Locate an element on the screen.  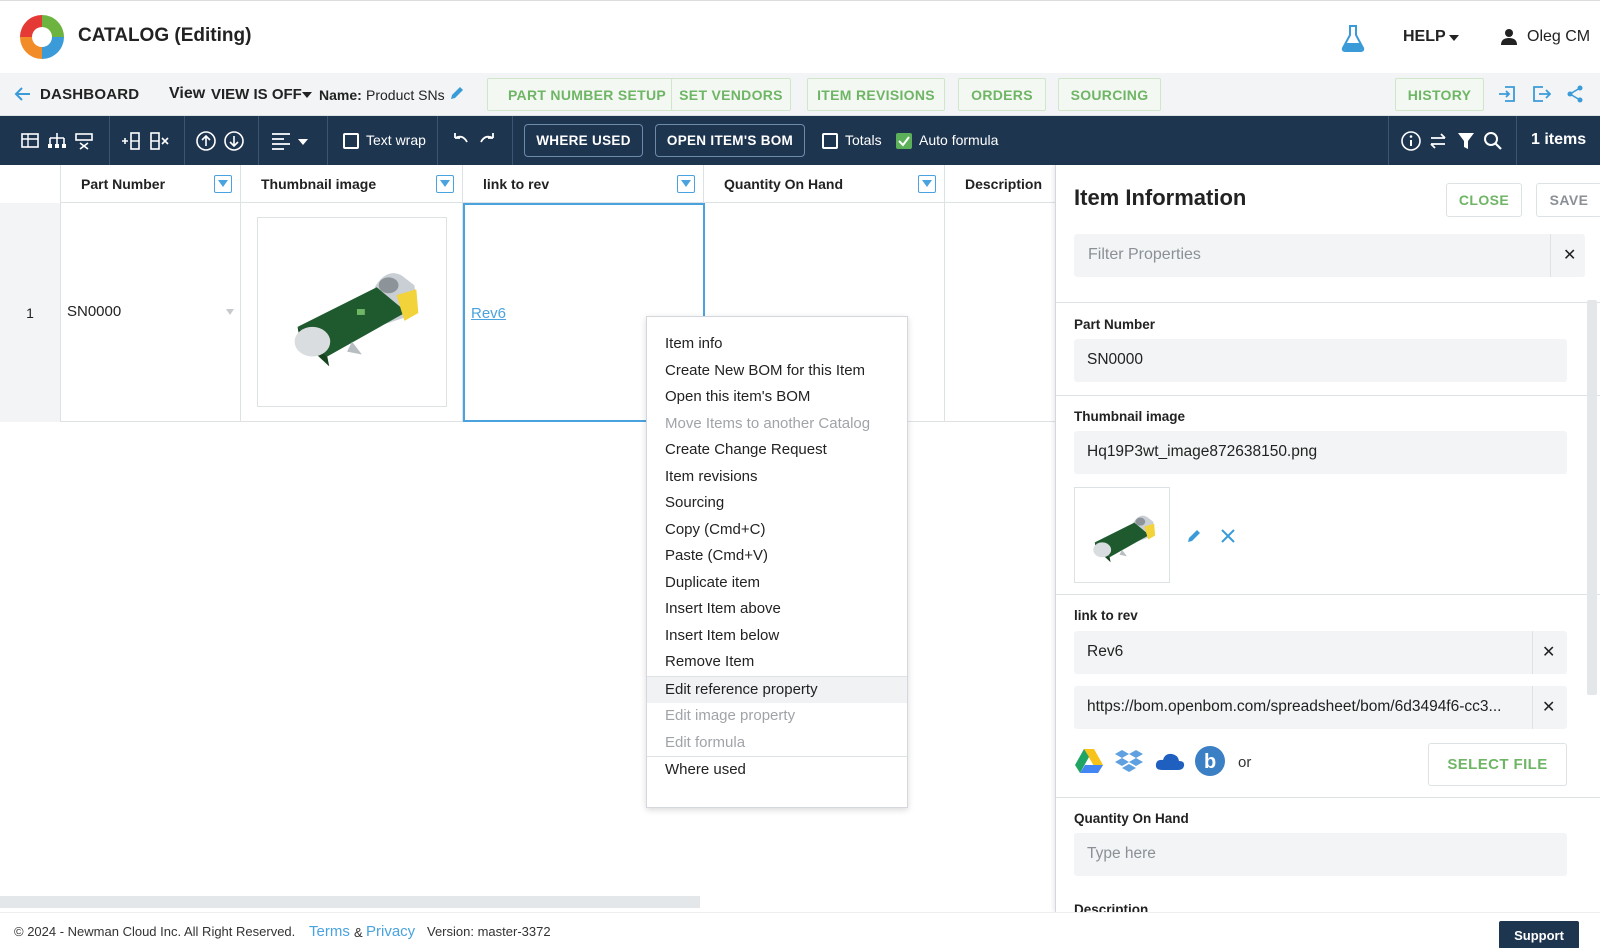
onedrive-icon is located at coordinates (1170, 761).